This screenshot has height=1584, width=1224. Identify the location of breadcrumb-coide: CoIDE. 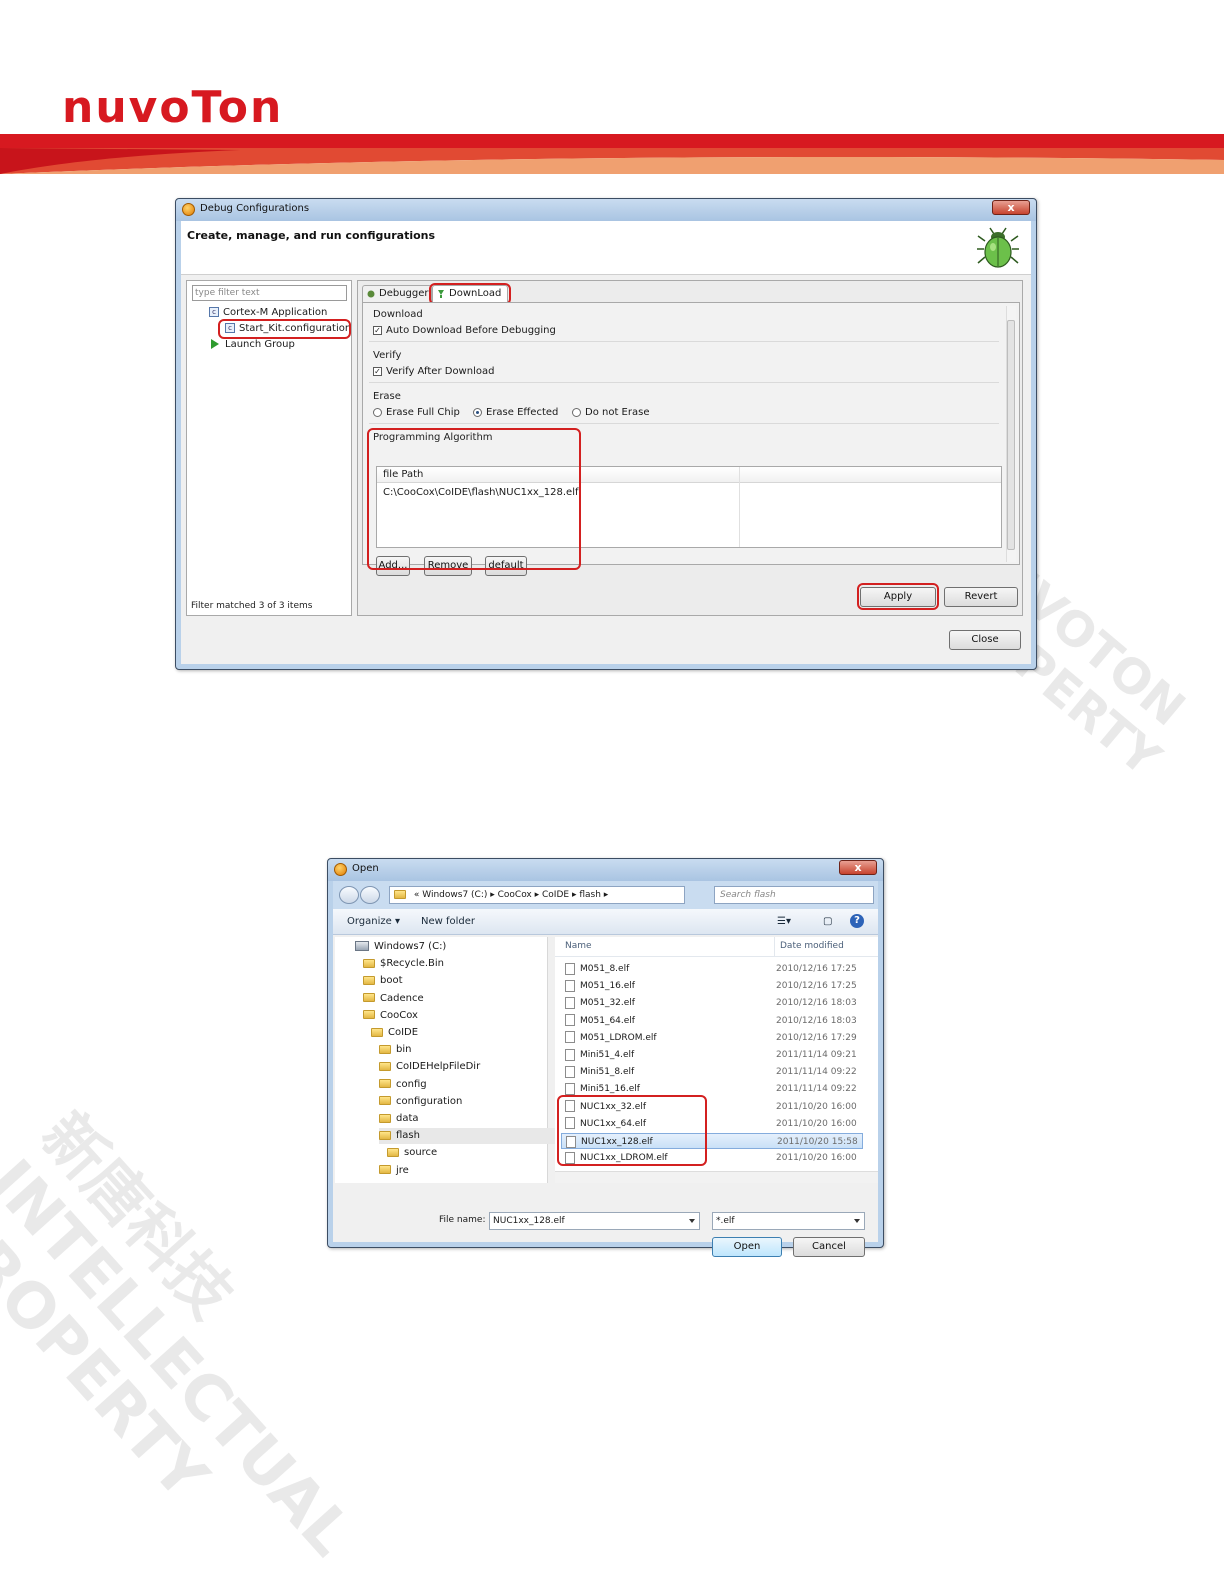
(555, 895).